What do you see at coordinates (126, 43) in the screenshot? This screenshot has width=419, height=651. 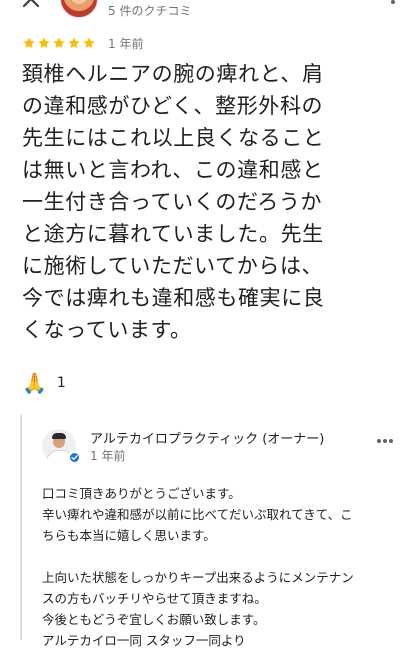 I see `review-date: 1 年前` at bounding box center [126, 43].